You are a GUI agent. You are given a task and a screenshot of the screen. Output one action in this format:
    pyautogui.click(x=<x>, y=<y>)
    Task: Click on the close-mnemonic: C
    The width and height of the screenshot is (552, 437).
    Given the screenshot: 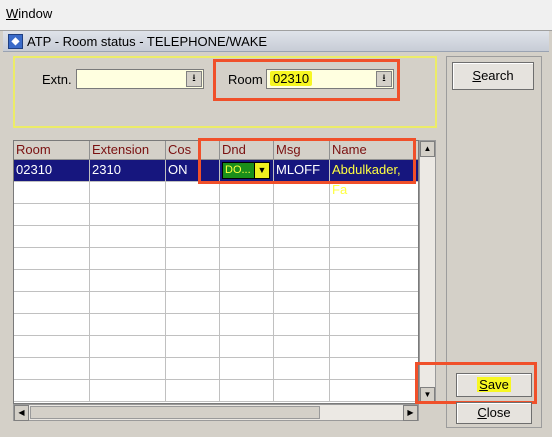 What is the action you would take?
    pyautogui.click(x=482, y=412)
    